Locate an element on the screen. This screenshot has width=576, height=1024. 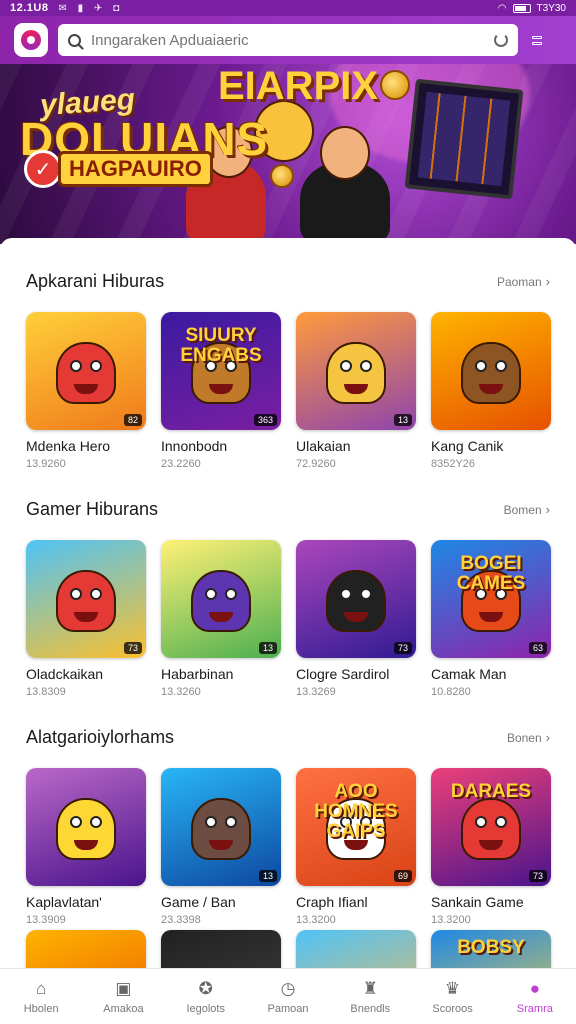
nav-item: ♜ Bnendls is located at coordinates (370, 996).